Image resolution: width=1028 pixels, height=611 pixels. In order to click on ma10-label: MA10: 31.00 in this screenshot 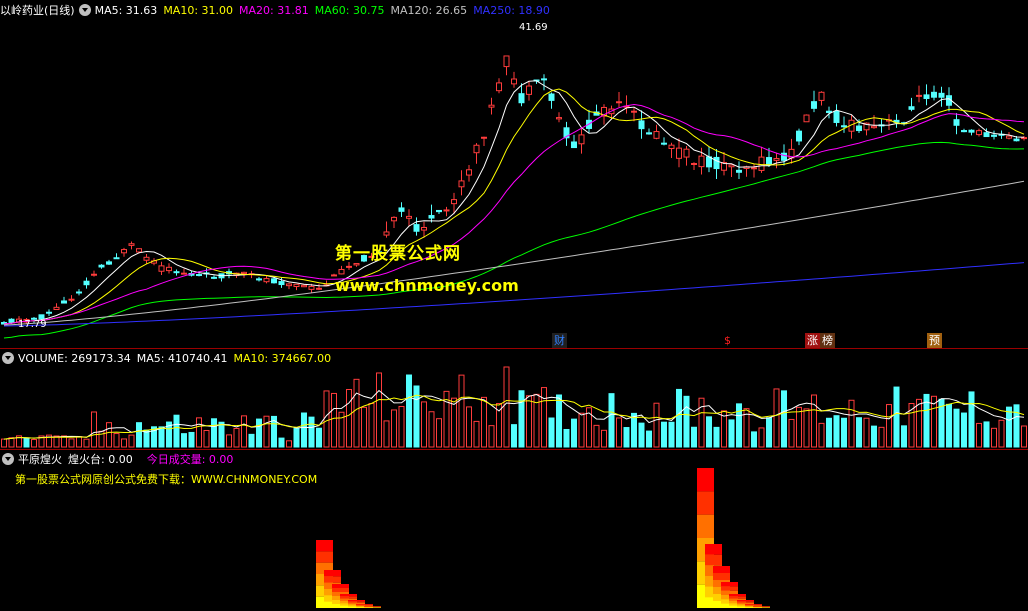, I will do `click(198, 10)`.